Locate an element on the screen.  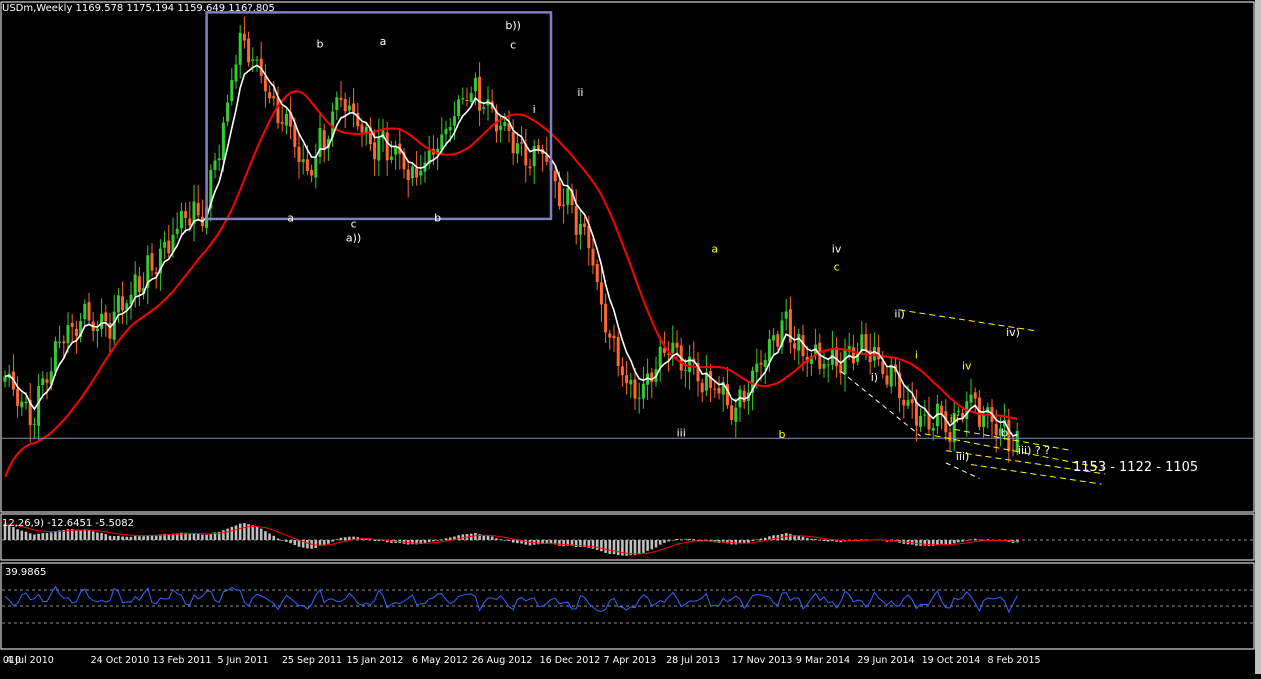
time-axis-label: 4 Jul 2010 is located at coordinates (30, 660).